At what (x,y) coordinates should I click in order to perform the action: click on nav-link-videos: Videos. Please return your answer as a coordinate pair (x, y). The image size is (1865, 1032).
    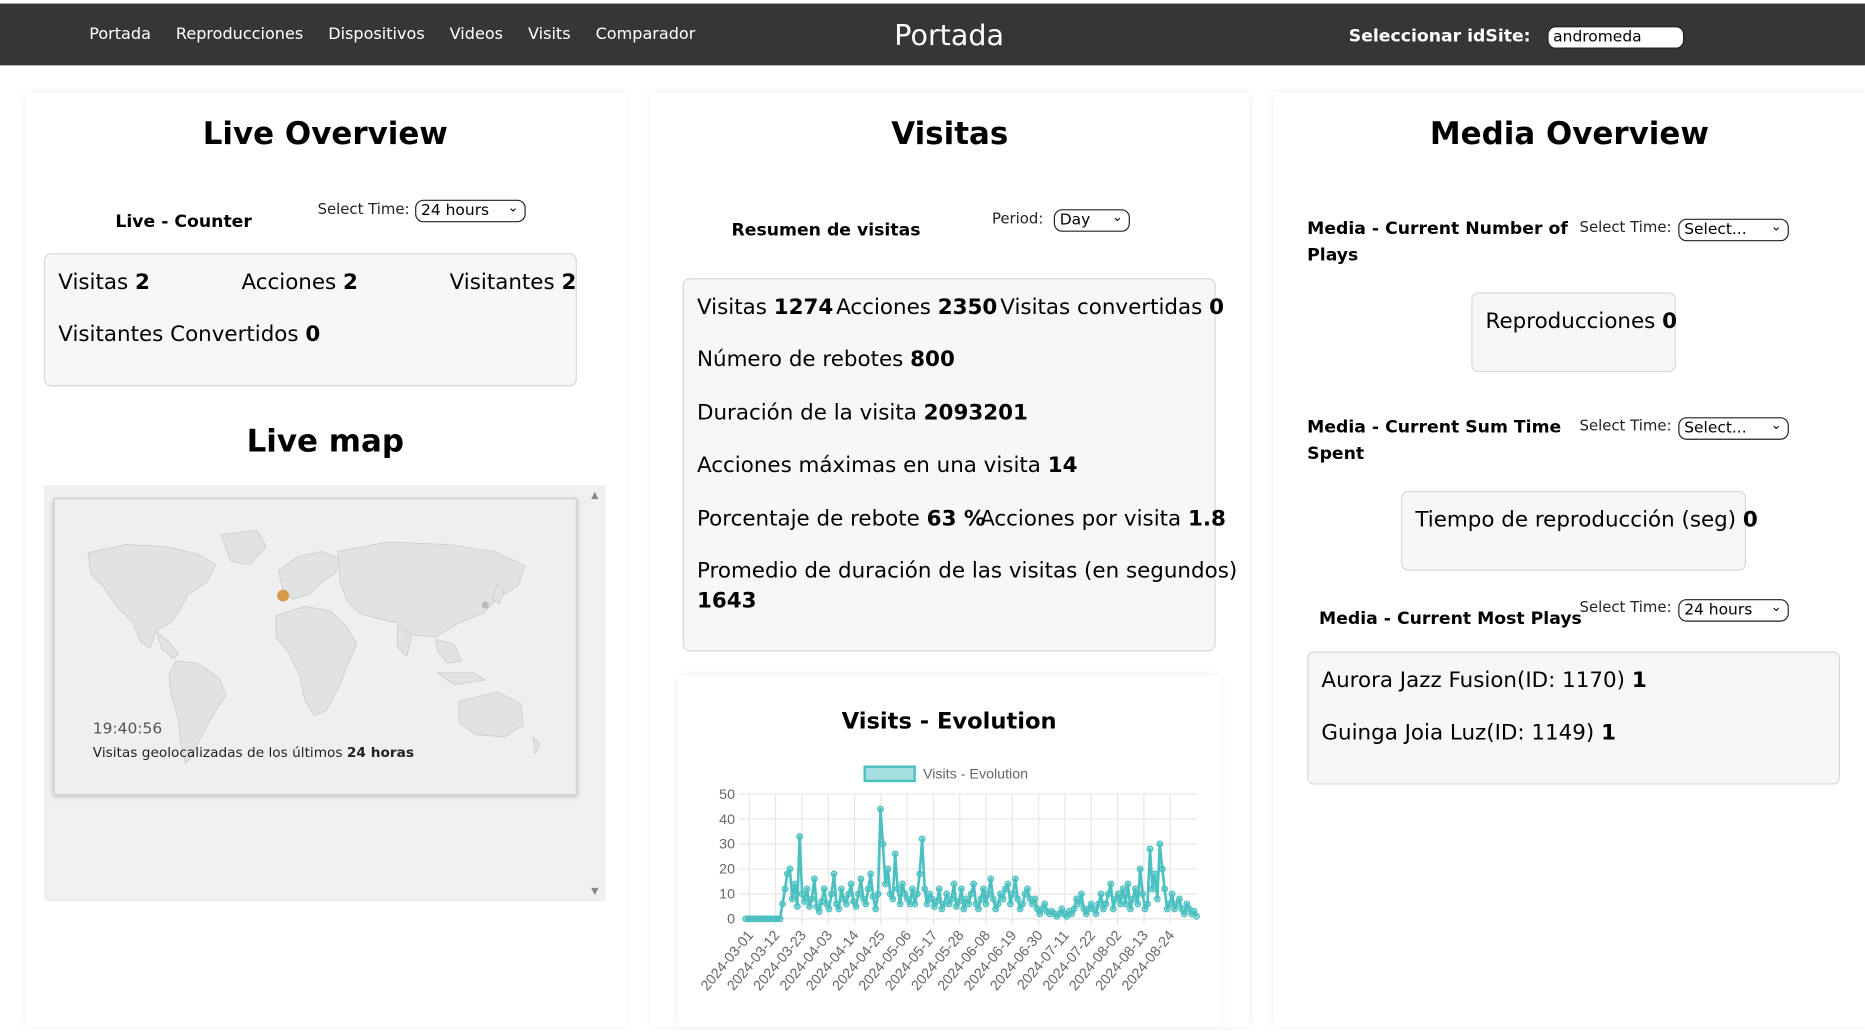
    Looking at the image, I should click on (476, 34).